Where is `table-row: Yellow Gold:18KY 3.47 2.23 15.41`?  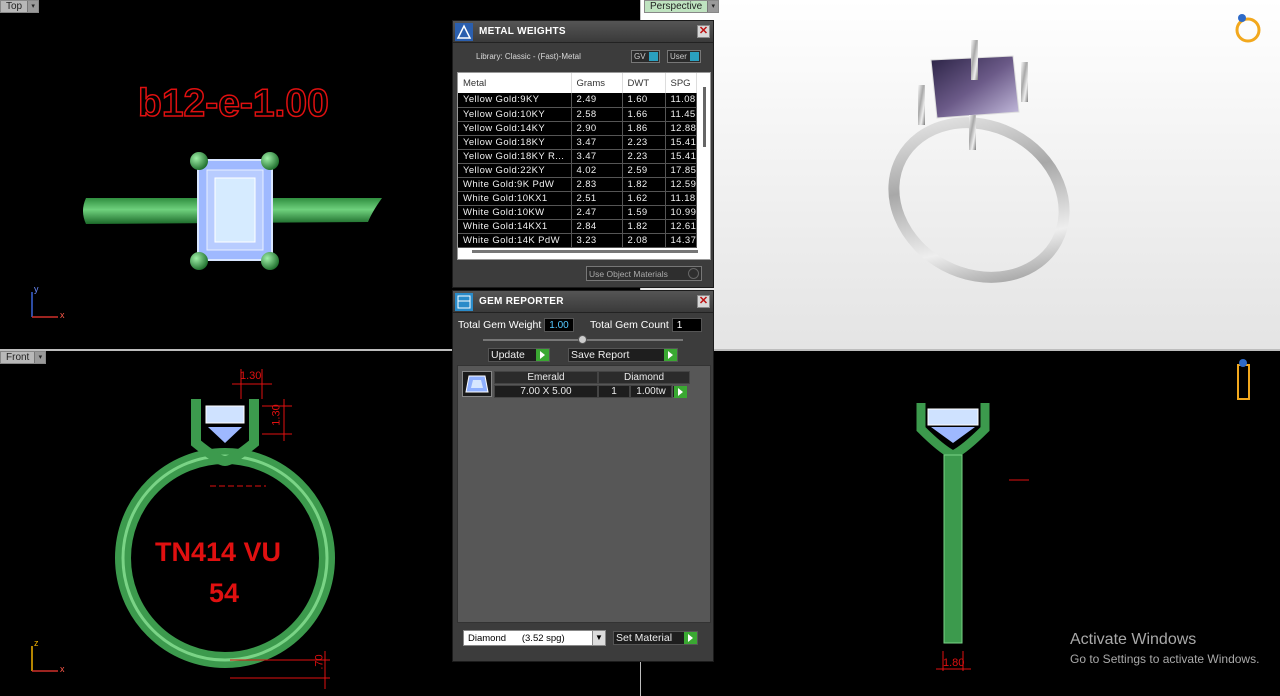 table-row: Yellow Gold:18KY 3.47 2.23 15.41 is located at coordinates (577, 142).